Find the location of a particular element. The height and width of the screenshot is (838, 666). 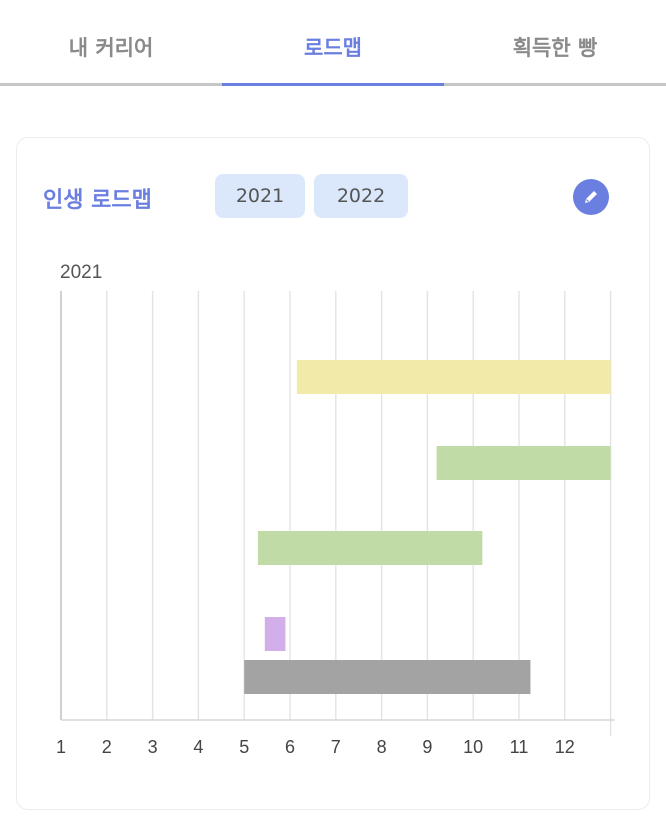

chart-title: 2021 is located at coordinates (81, 272).